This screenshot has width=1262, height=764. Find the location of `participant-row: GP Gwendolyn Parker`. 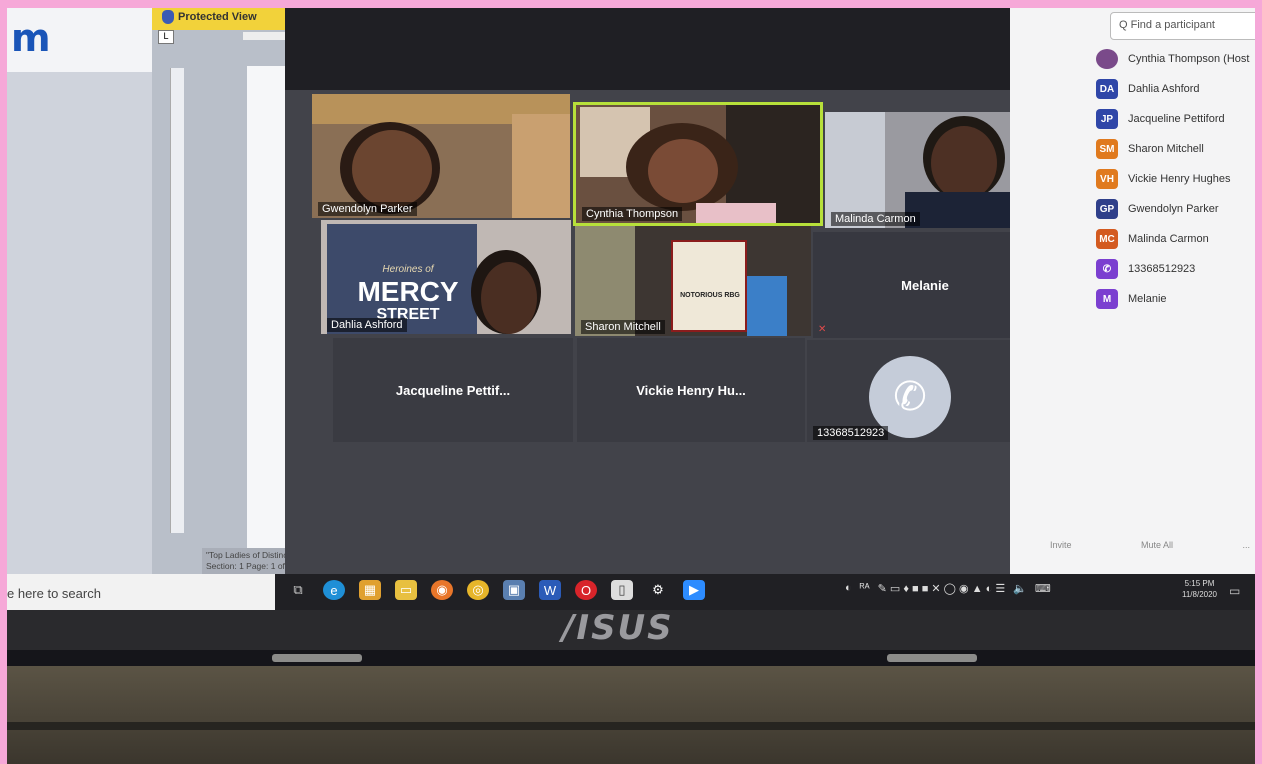

participant-row: GP Gwendolyn Parker is located at coordinates (1175, 209).